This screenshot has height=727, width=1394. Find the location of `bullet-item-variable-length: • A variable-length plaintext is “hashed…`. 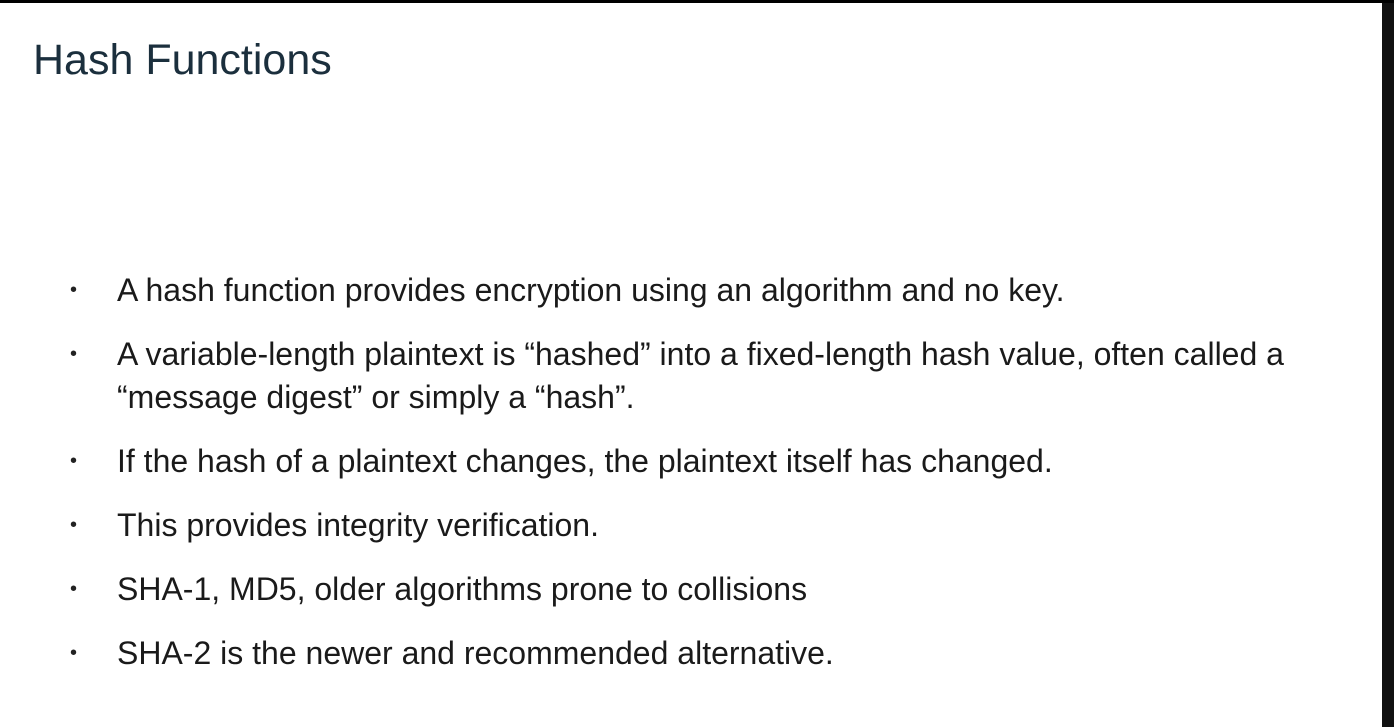

bullet-item-variable-length: • A variable-length plaintext is “hashed… is located at coordinates (691, 376).